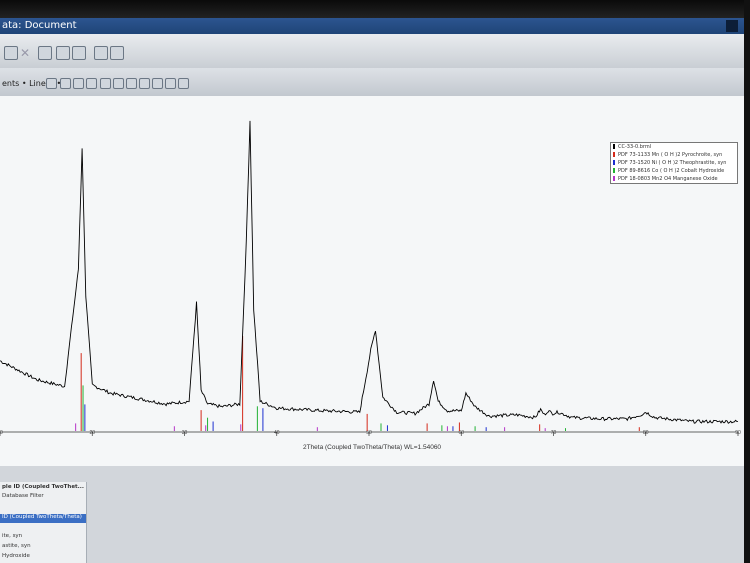  Describe the element at coordinates (671, 171) in the screenshot. I see `legend-label: PDF 89-8616 Co ( O H )2 Cobalt Hydroxide` at that location.